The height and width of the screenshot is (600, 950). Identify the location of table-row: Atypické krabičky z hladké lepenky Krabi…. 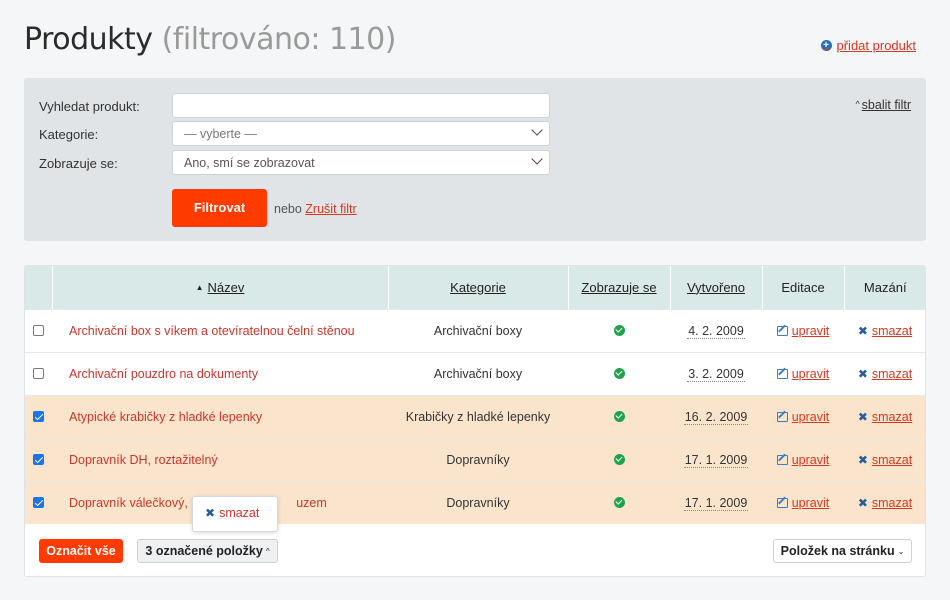
(475, 416).